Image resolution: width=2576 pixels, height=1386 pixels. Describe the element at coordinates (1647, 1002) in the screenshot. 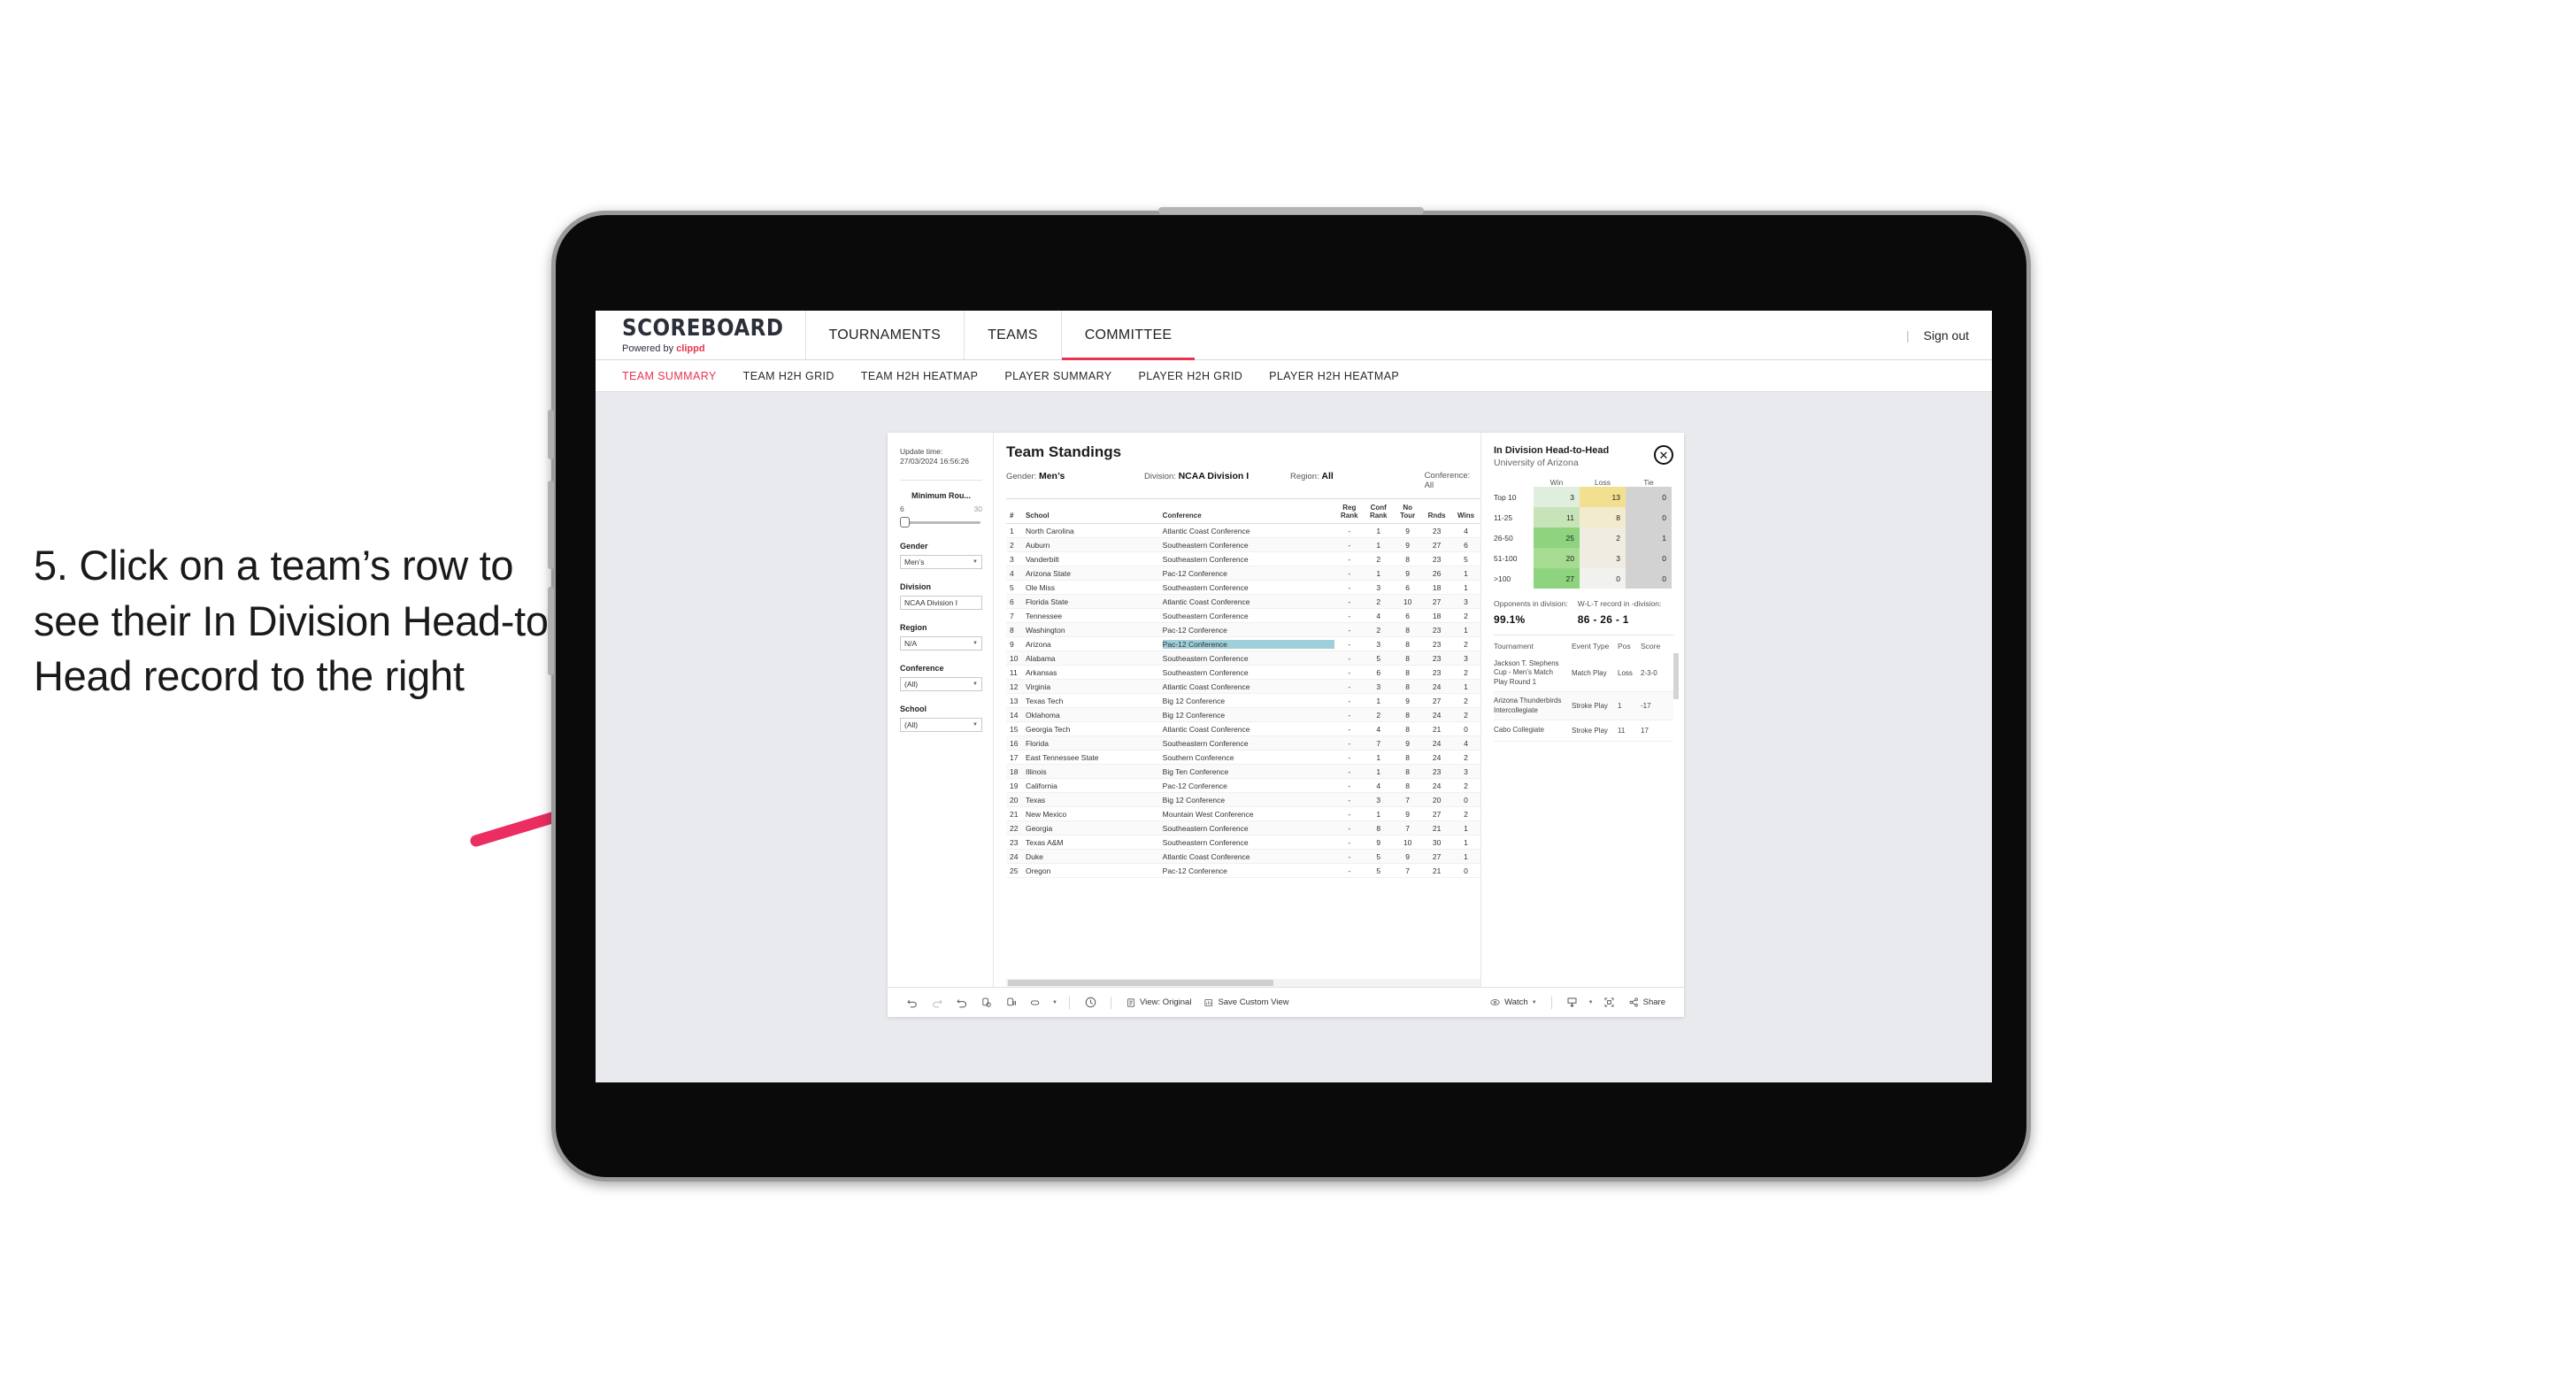

I see `share-button: Share` at that location.